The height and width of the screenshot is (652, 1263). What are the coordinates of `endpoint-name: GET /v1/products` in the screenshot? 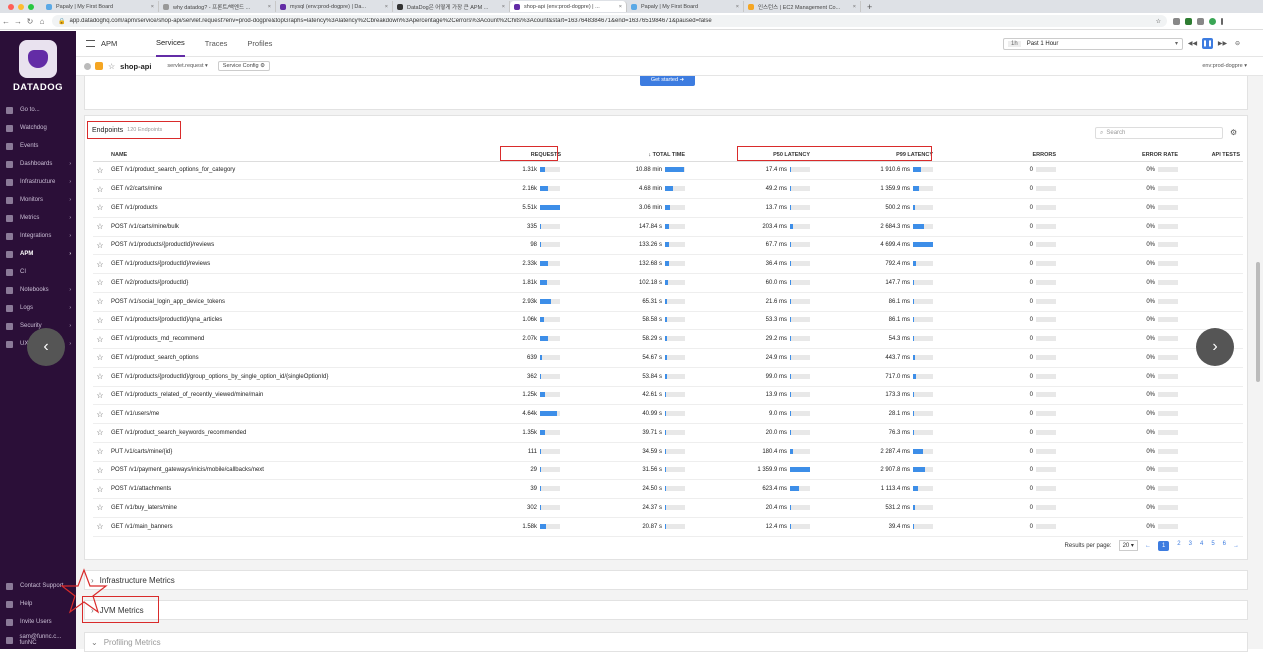 It's located at (286, 208).